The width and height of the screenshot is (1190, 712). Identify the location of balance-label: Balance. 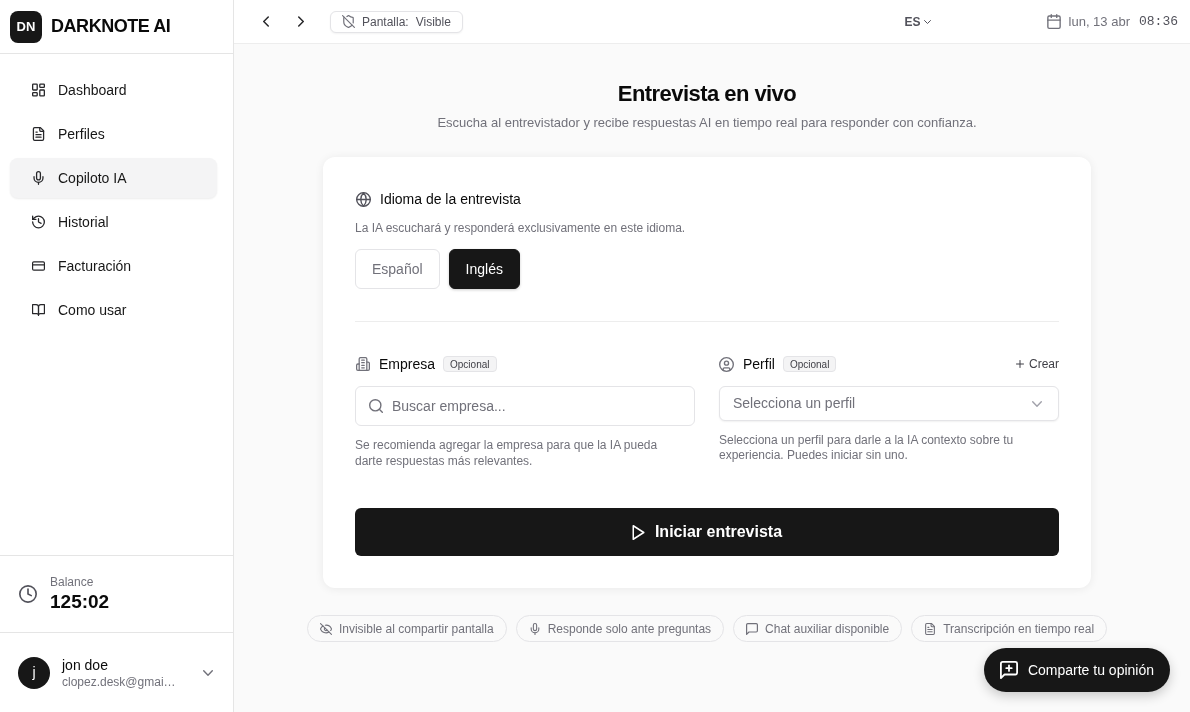
(72, 582).